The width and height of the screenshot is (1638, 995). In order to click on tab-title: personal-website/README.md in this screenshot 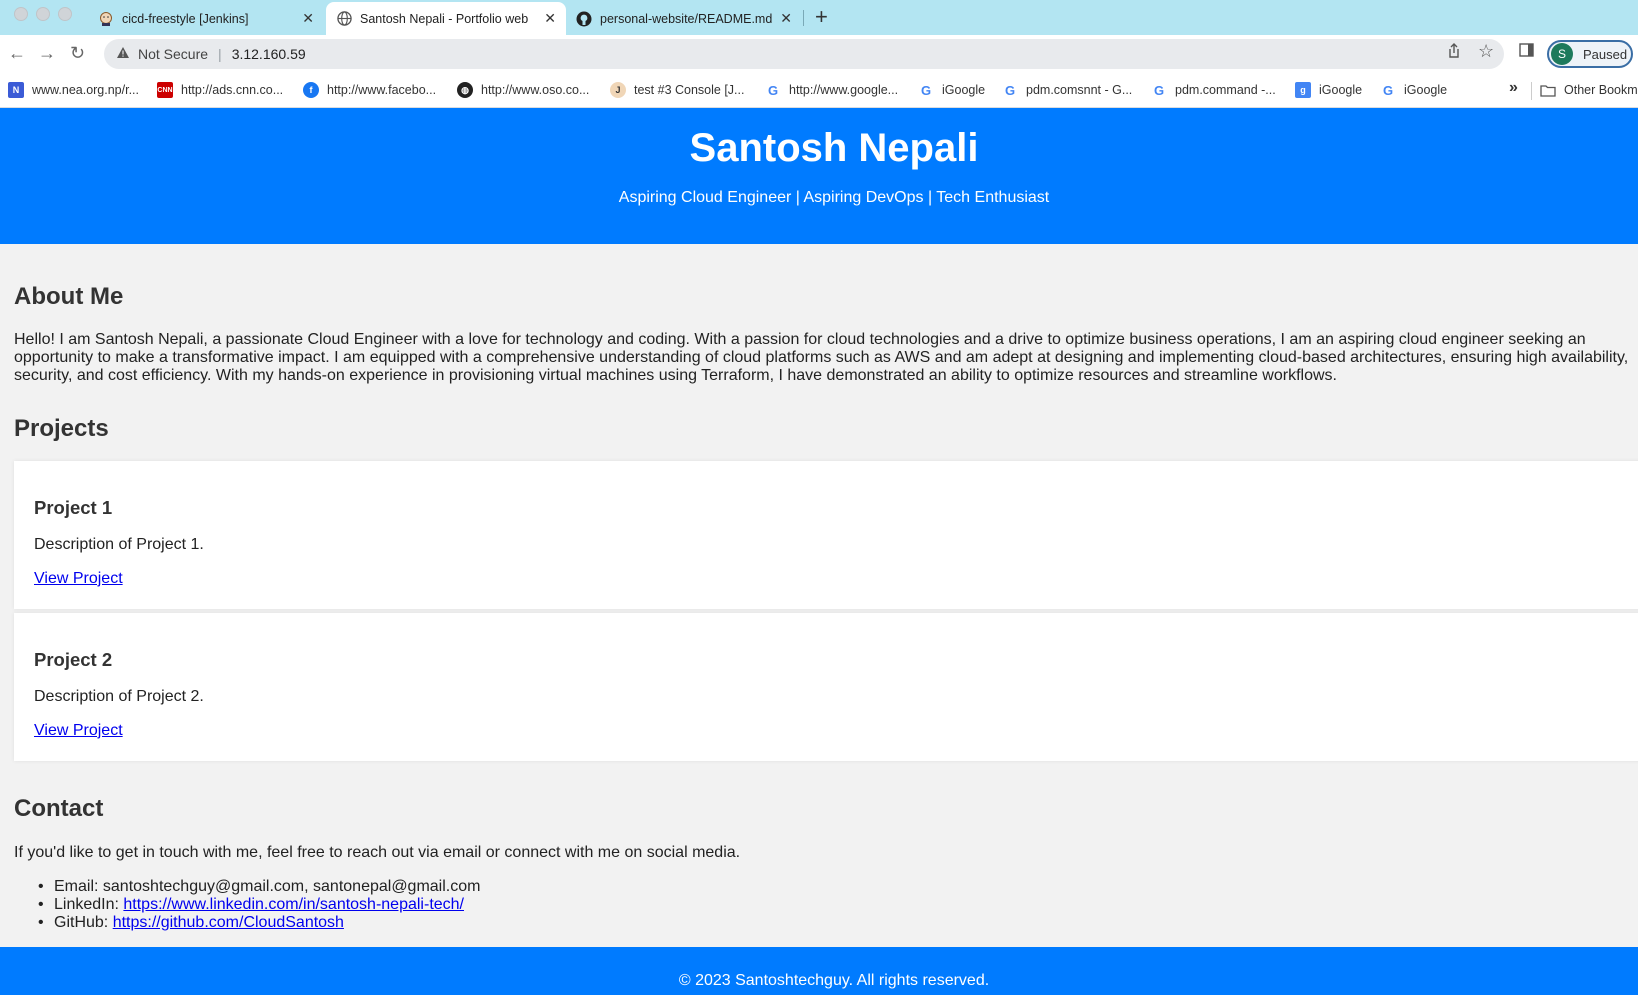, I will do `click(686, 18)`.